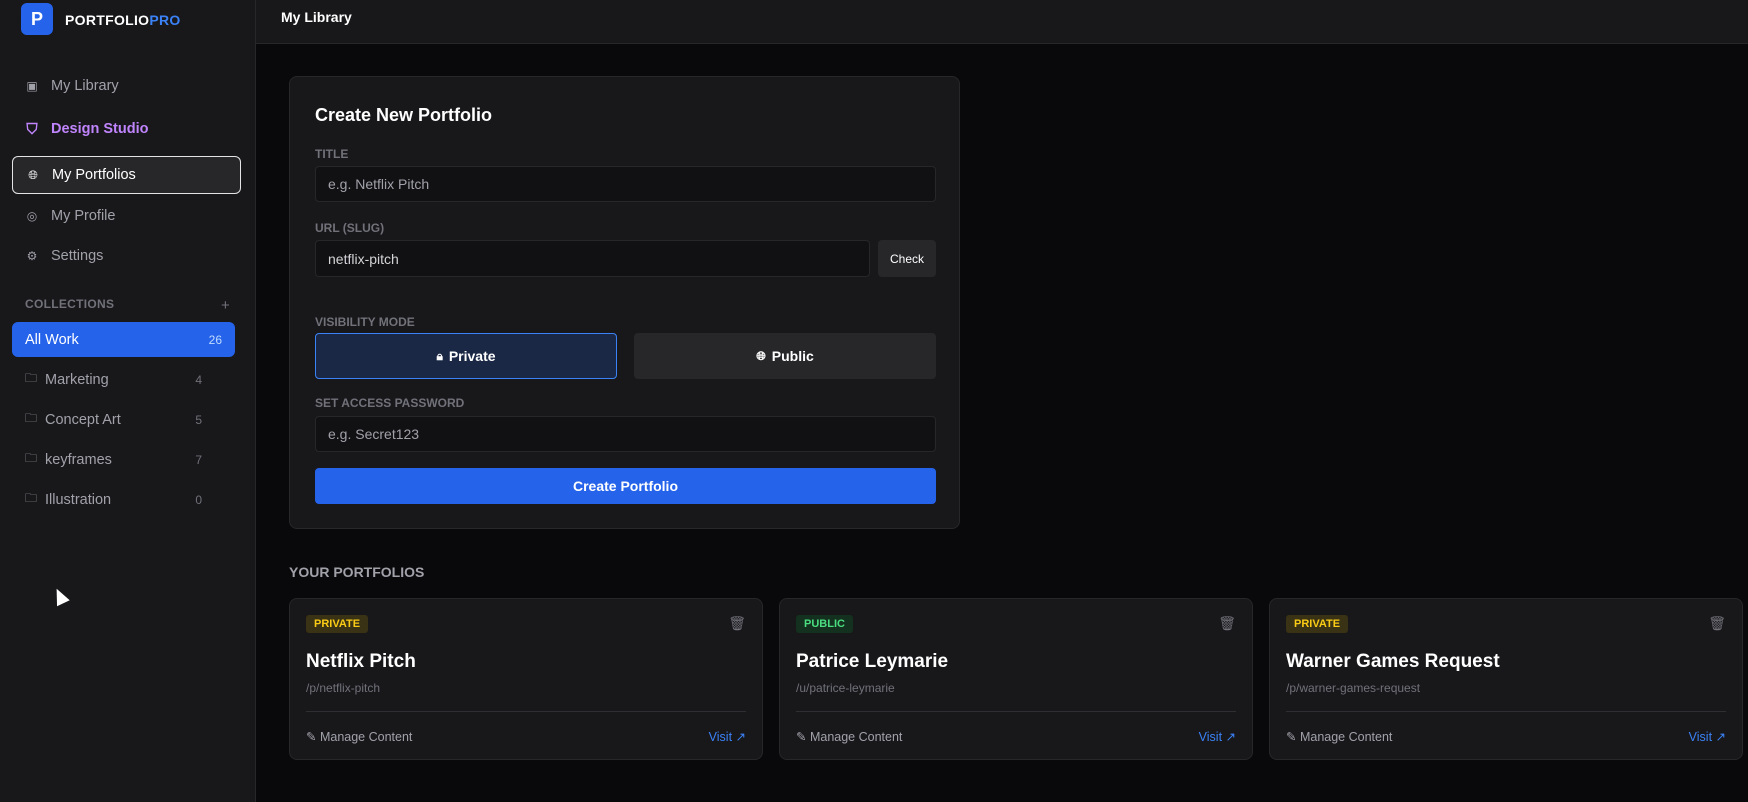 This screenshot has width=1748, height=802. I want to click on check-slug-button: Check, so click(907, 258).